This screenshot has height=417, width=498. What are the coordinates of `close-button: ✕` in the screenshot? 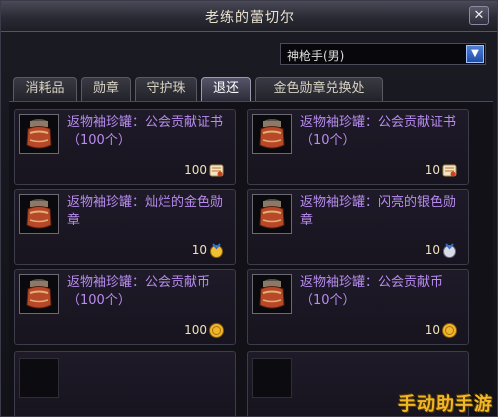 It's located at (479, 15).